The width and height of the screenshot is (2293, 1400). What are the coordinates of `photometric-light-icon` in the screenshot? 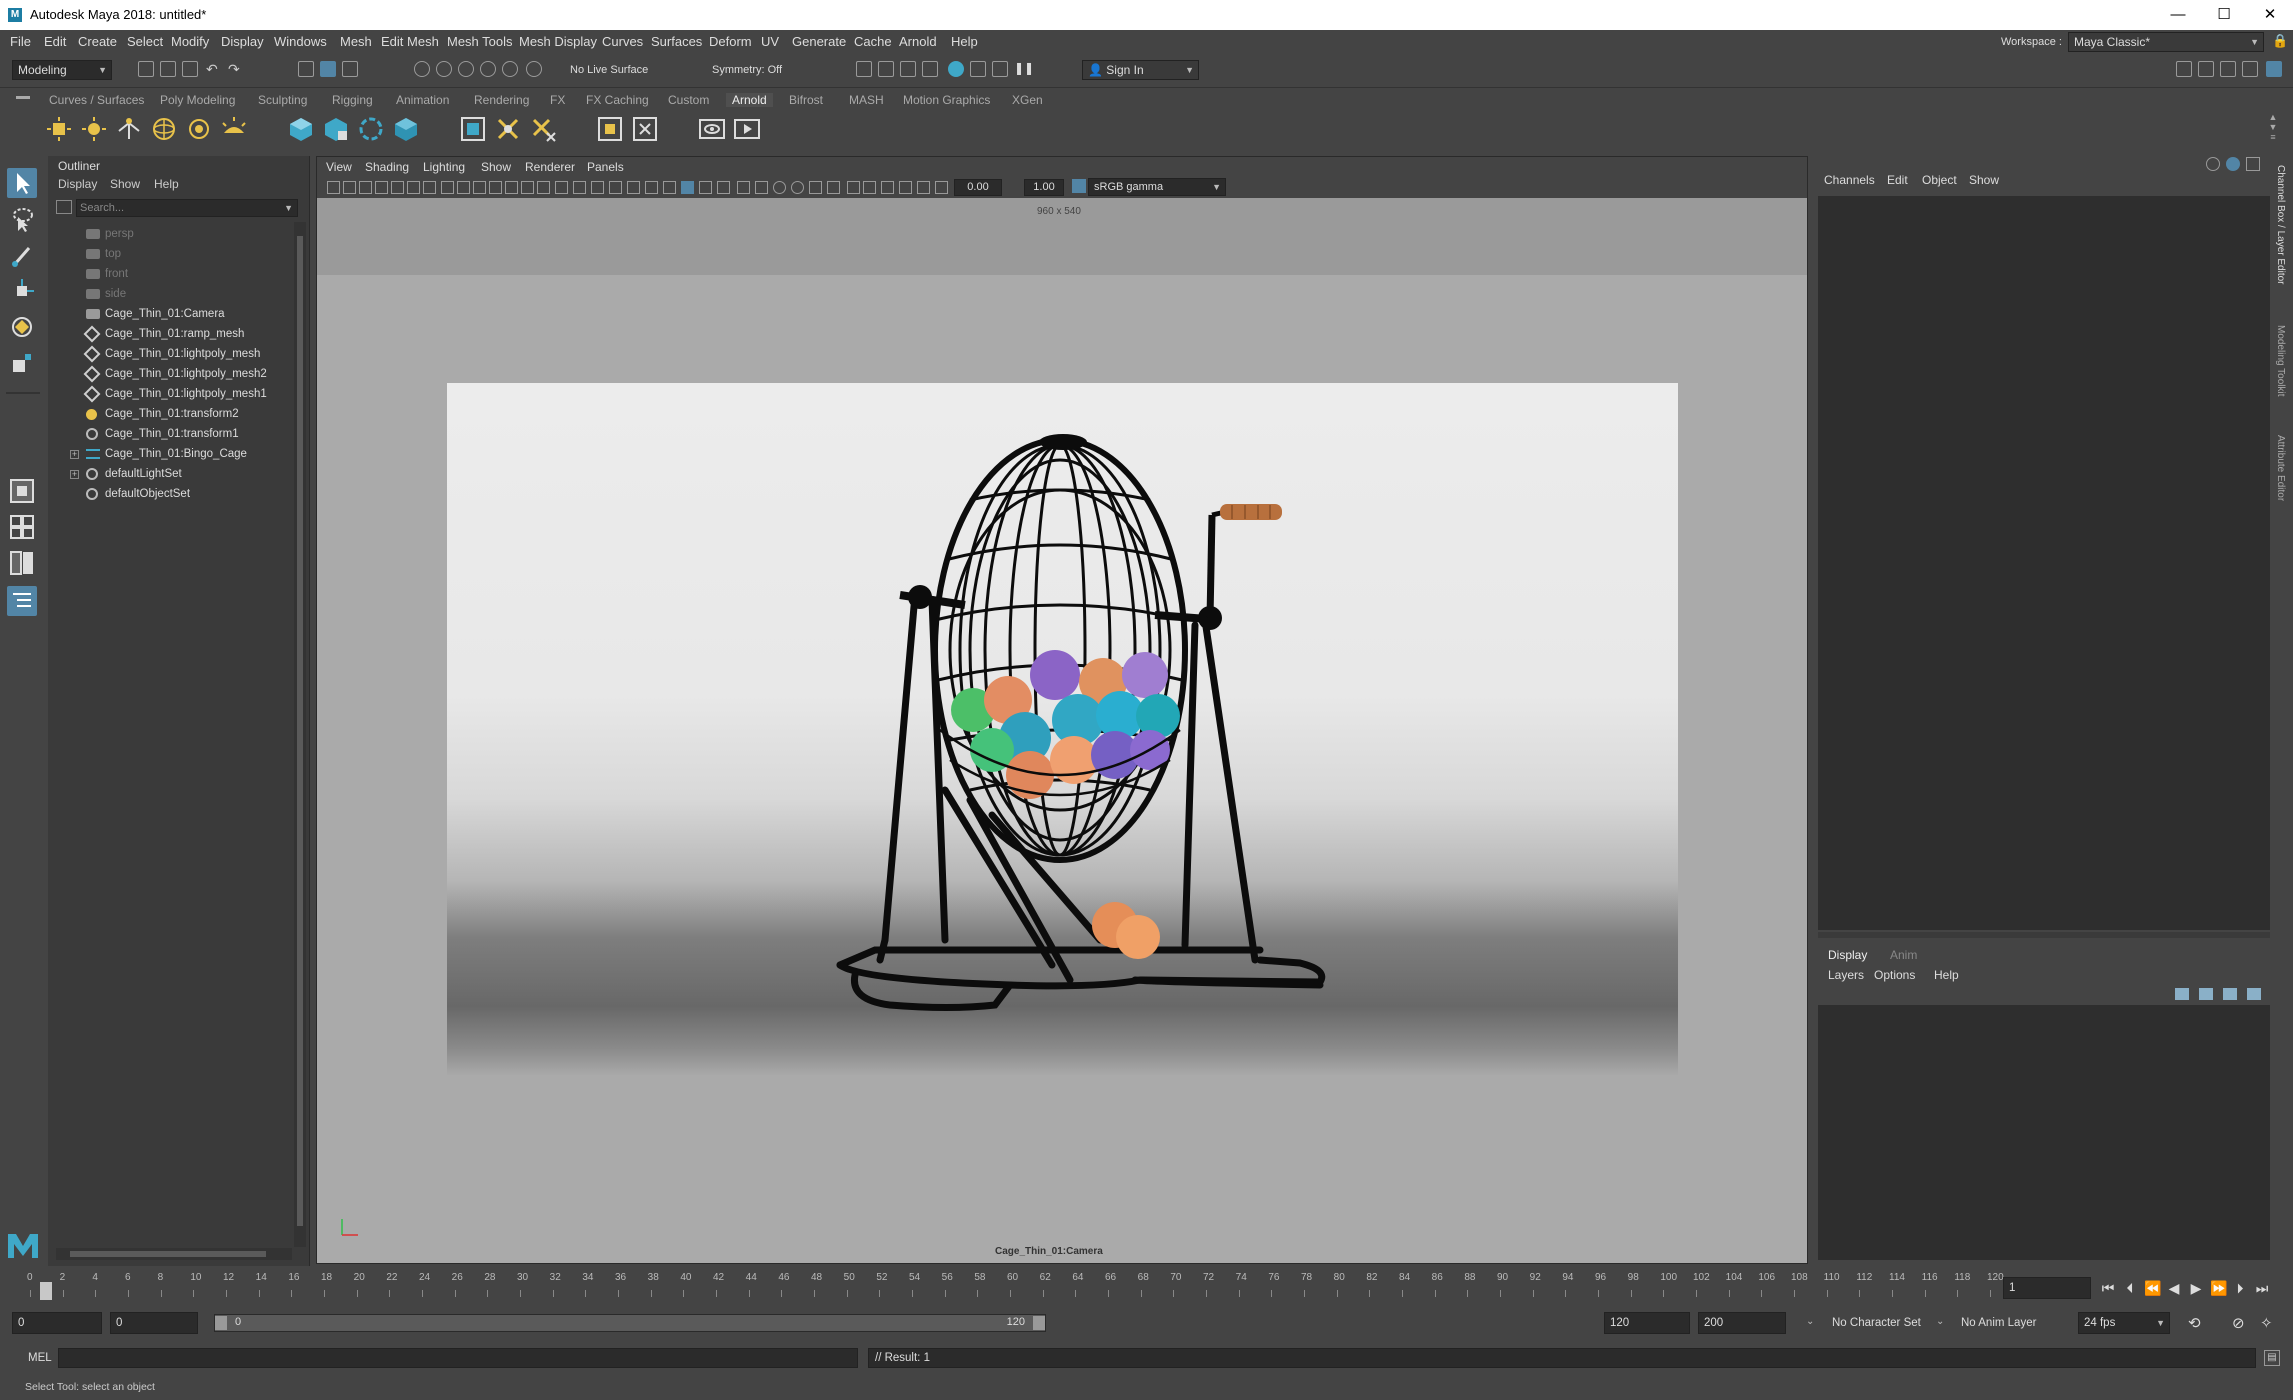 It's located at (129, 129).